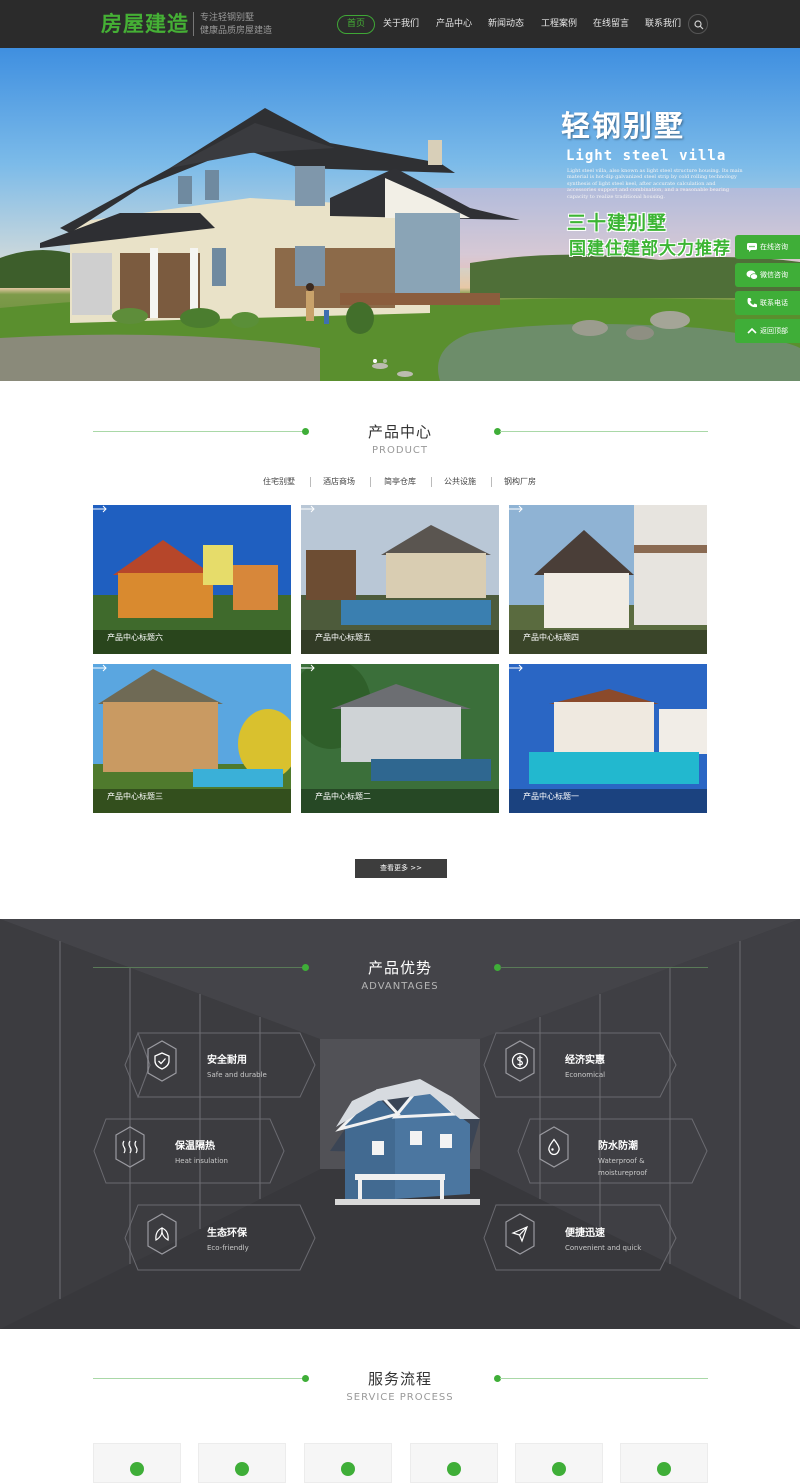 Image resolution: width=800 pixels, height=1483 pixels. What do you see at coordinates (130, 1147) in the screenshot?
I see `heat-waves-icon` at bounding box center [130, 1147].